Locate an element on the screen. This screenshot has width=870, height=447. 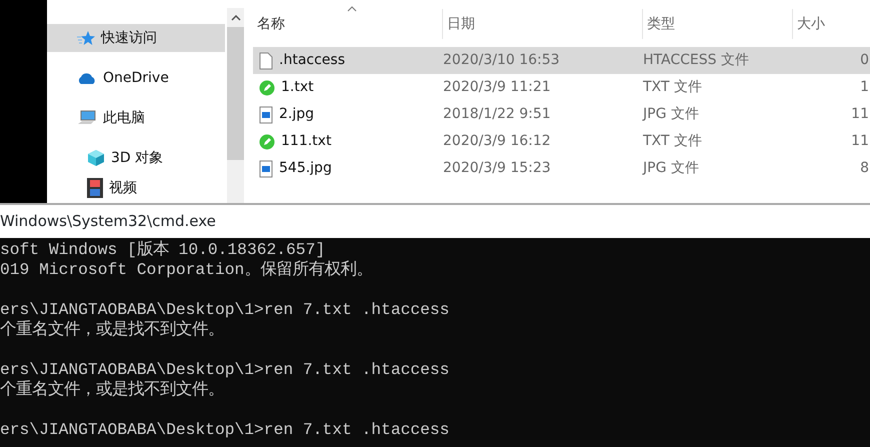
file-date: 2020/3/10 16:53 is located at coordinates (502, 60).